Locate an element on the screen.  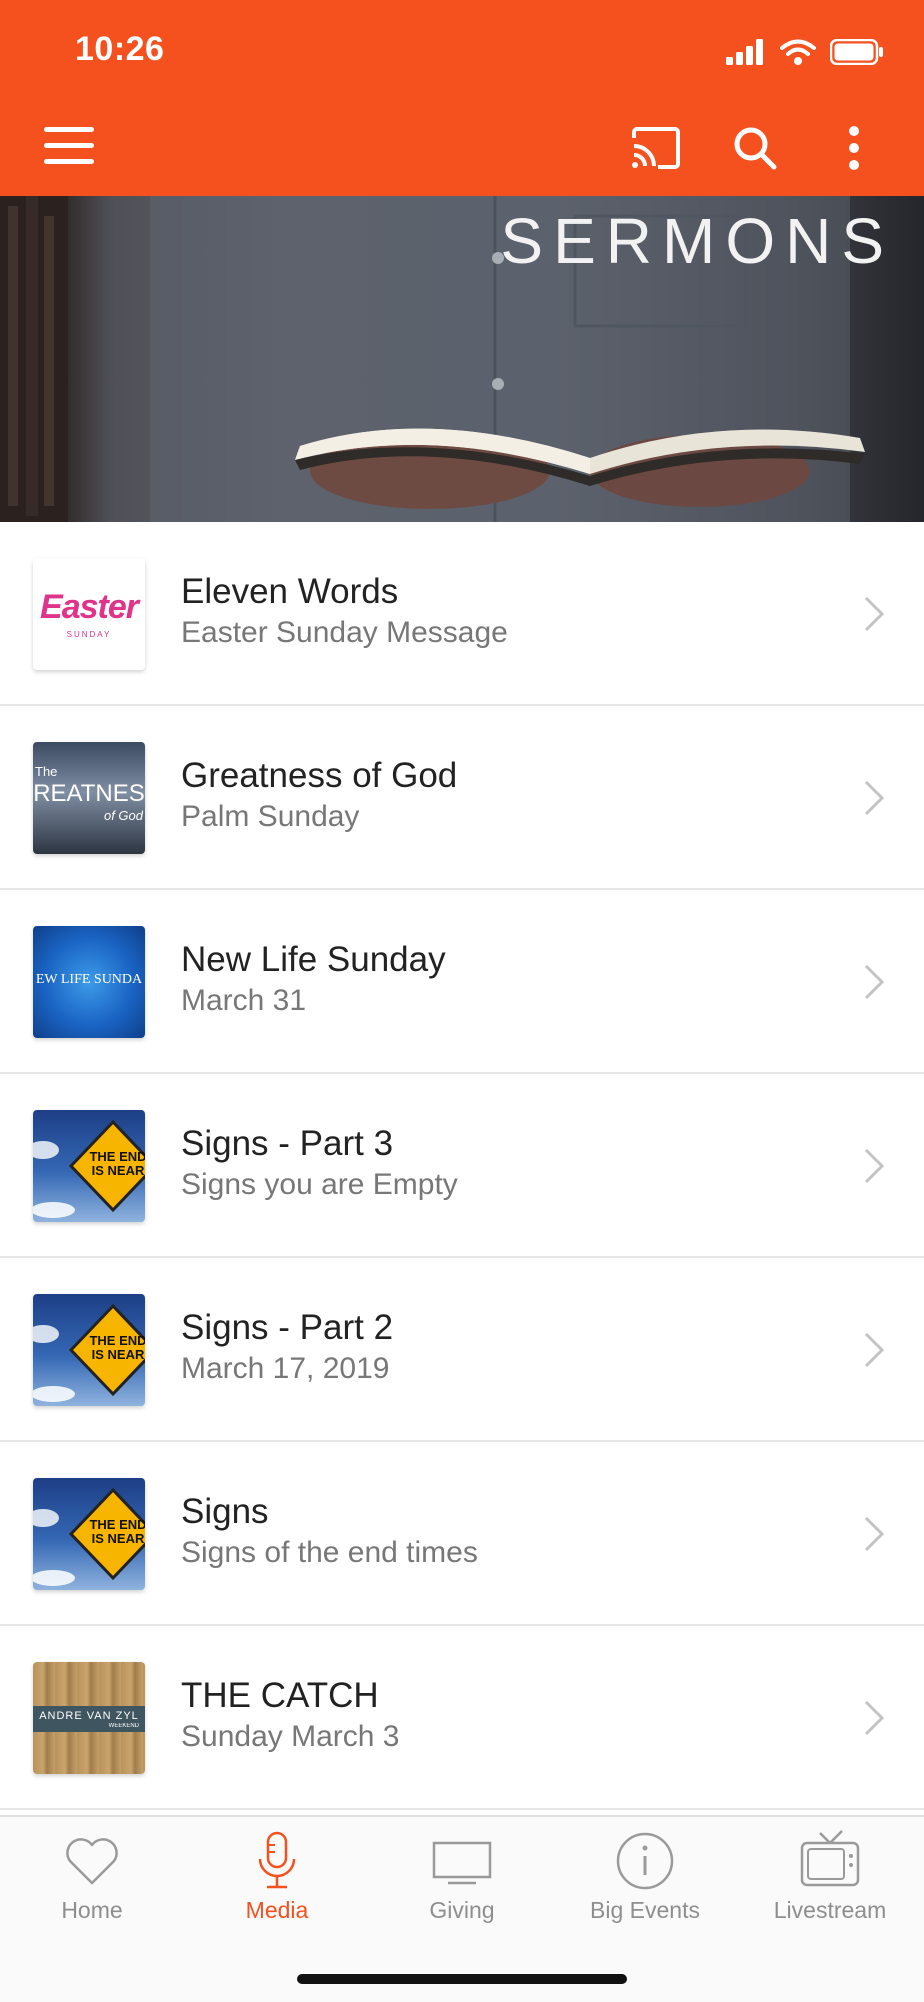
tab-home: Home is located at coordinates (92, 1887).